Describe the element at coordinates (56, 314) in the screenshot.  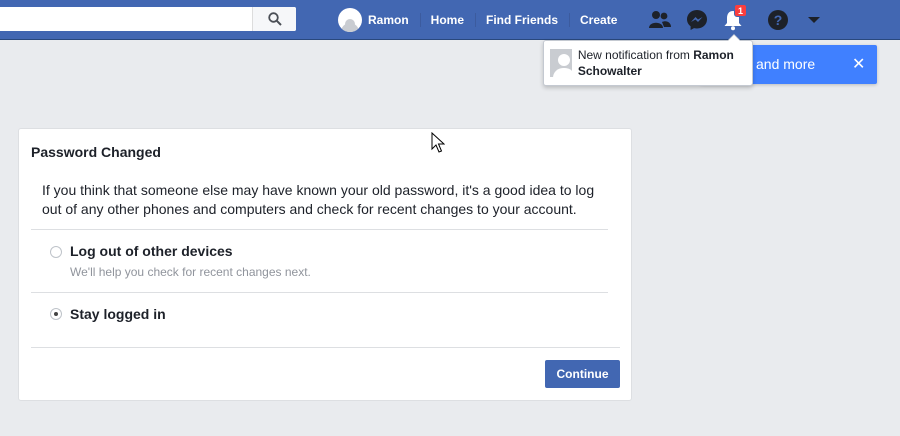
I see `stay-logged-in-radio` at that location.